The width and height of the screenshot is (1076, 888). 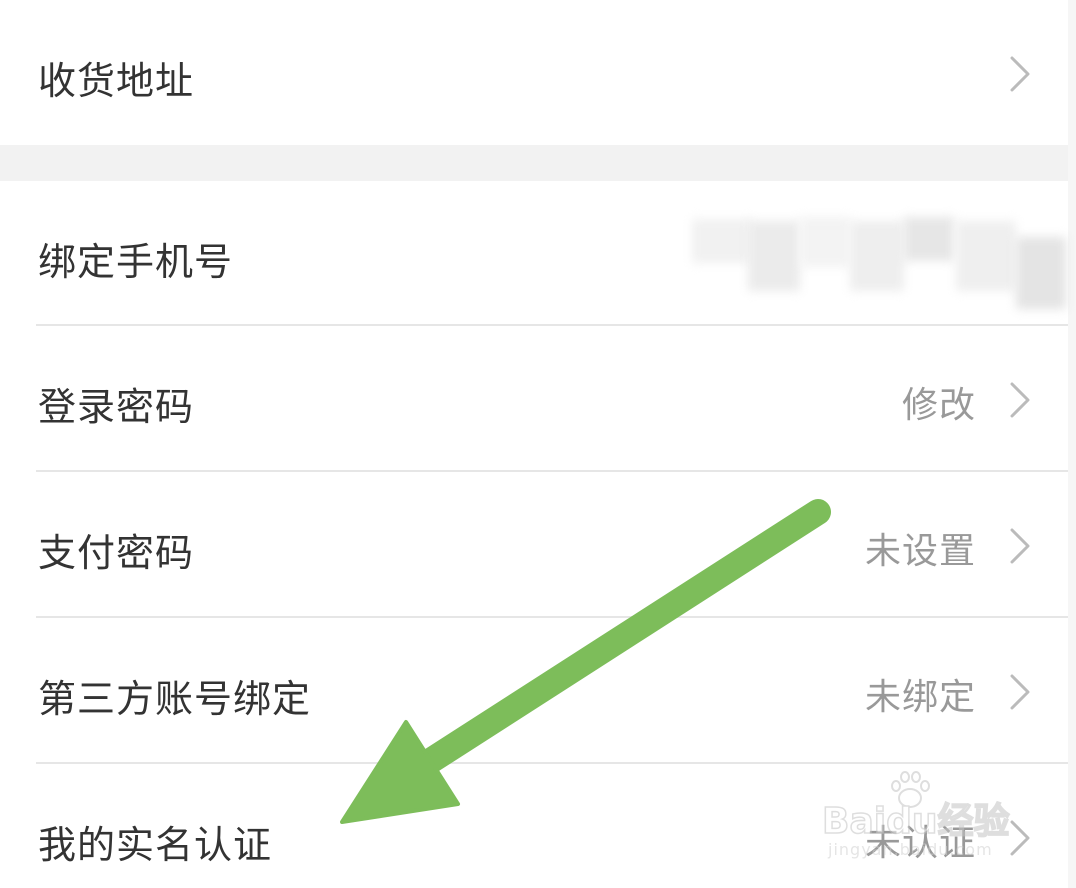 I want to click on row-label-phone: 绑定手机号, so click(x=136, y=262).